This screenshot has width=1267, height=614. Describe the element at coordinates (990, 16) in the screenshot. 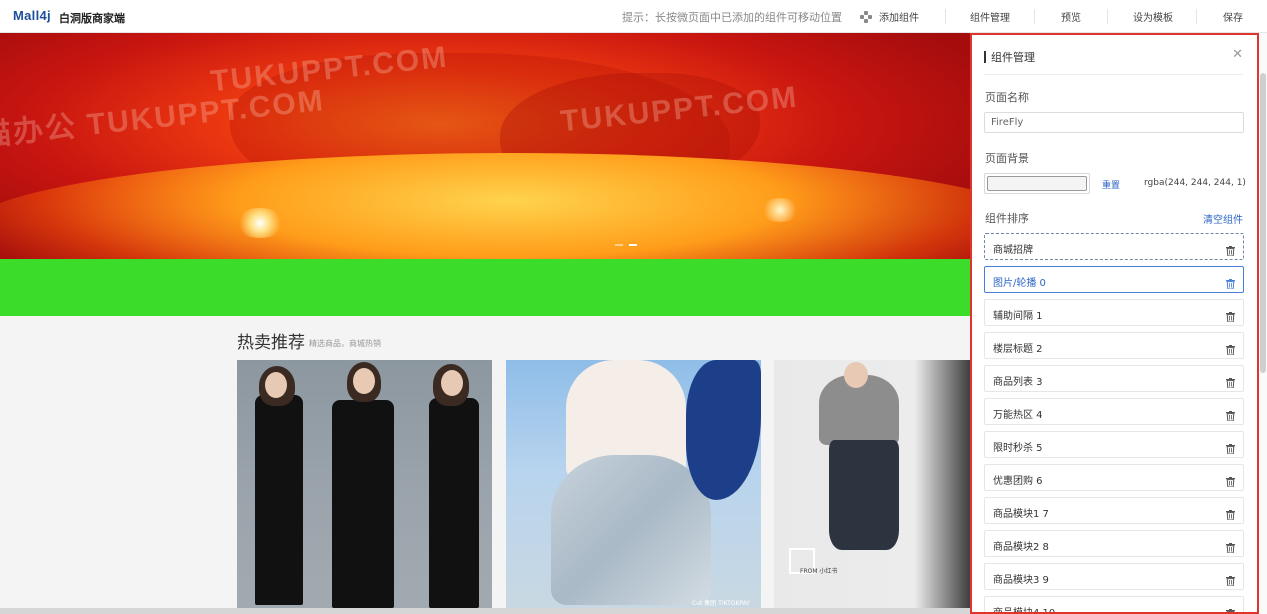

I see `component-manage-button: 组件管理` at that location.